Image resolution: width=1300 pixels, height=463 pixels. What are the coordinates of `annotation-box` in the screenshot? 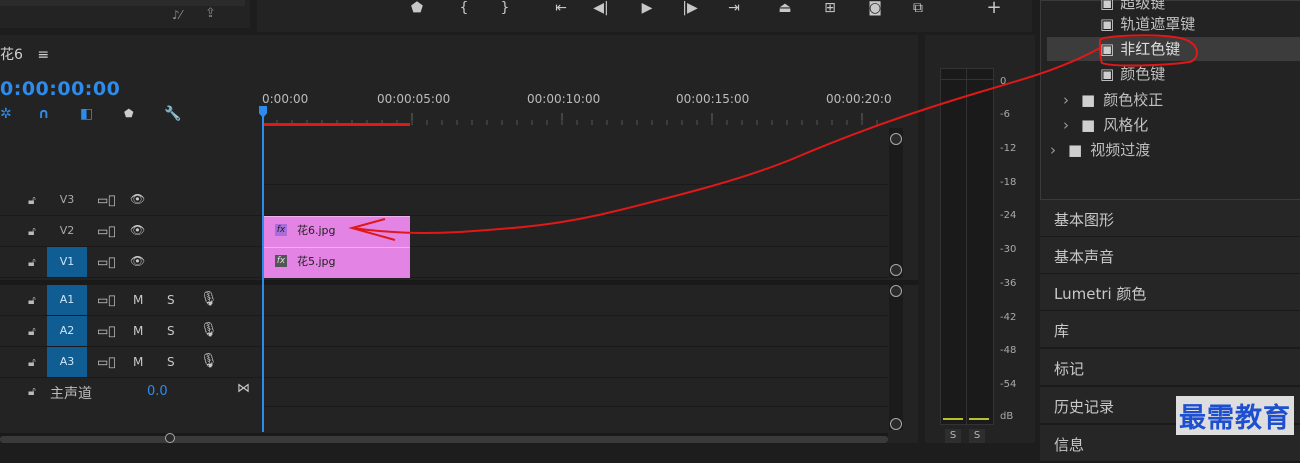 It's located at (1148, 50).